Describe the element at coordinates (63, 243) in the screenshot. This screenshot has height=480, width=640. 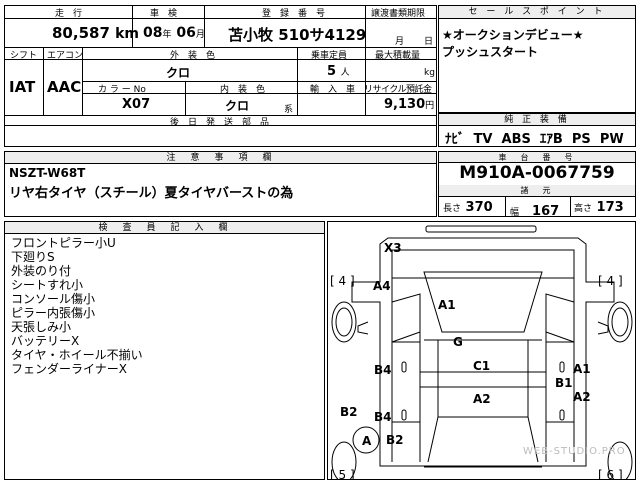
I see `inspector-line: フロントピラー小U` at that location.